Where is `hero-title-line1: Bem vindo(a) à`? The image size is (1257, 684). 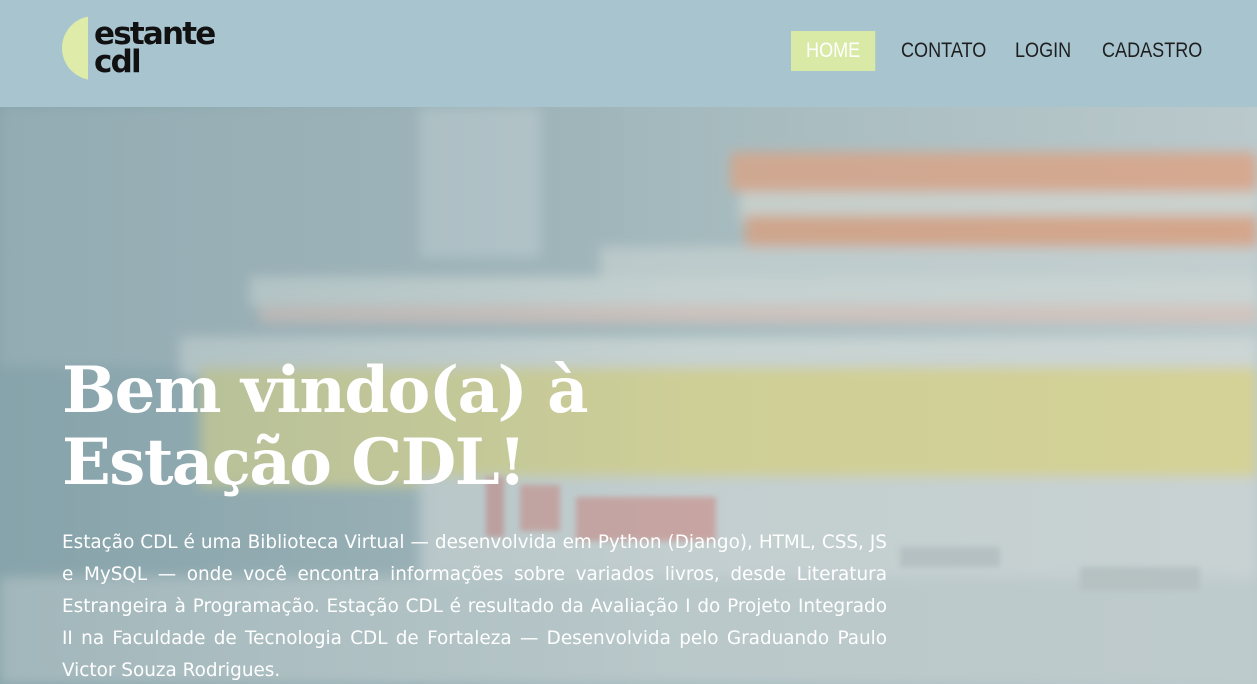
hero-title-line1: Bem vindo(a) à is located at coordinates (325, 390).